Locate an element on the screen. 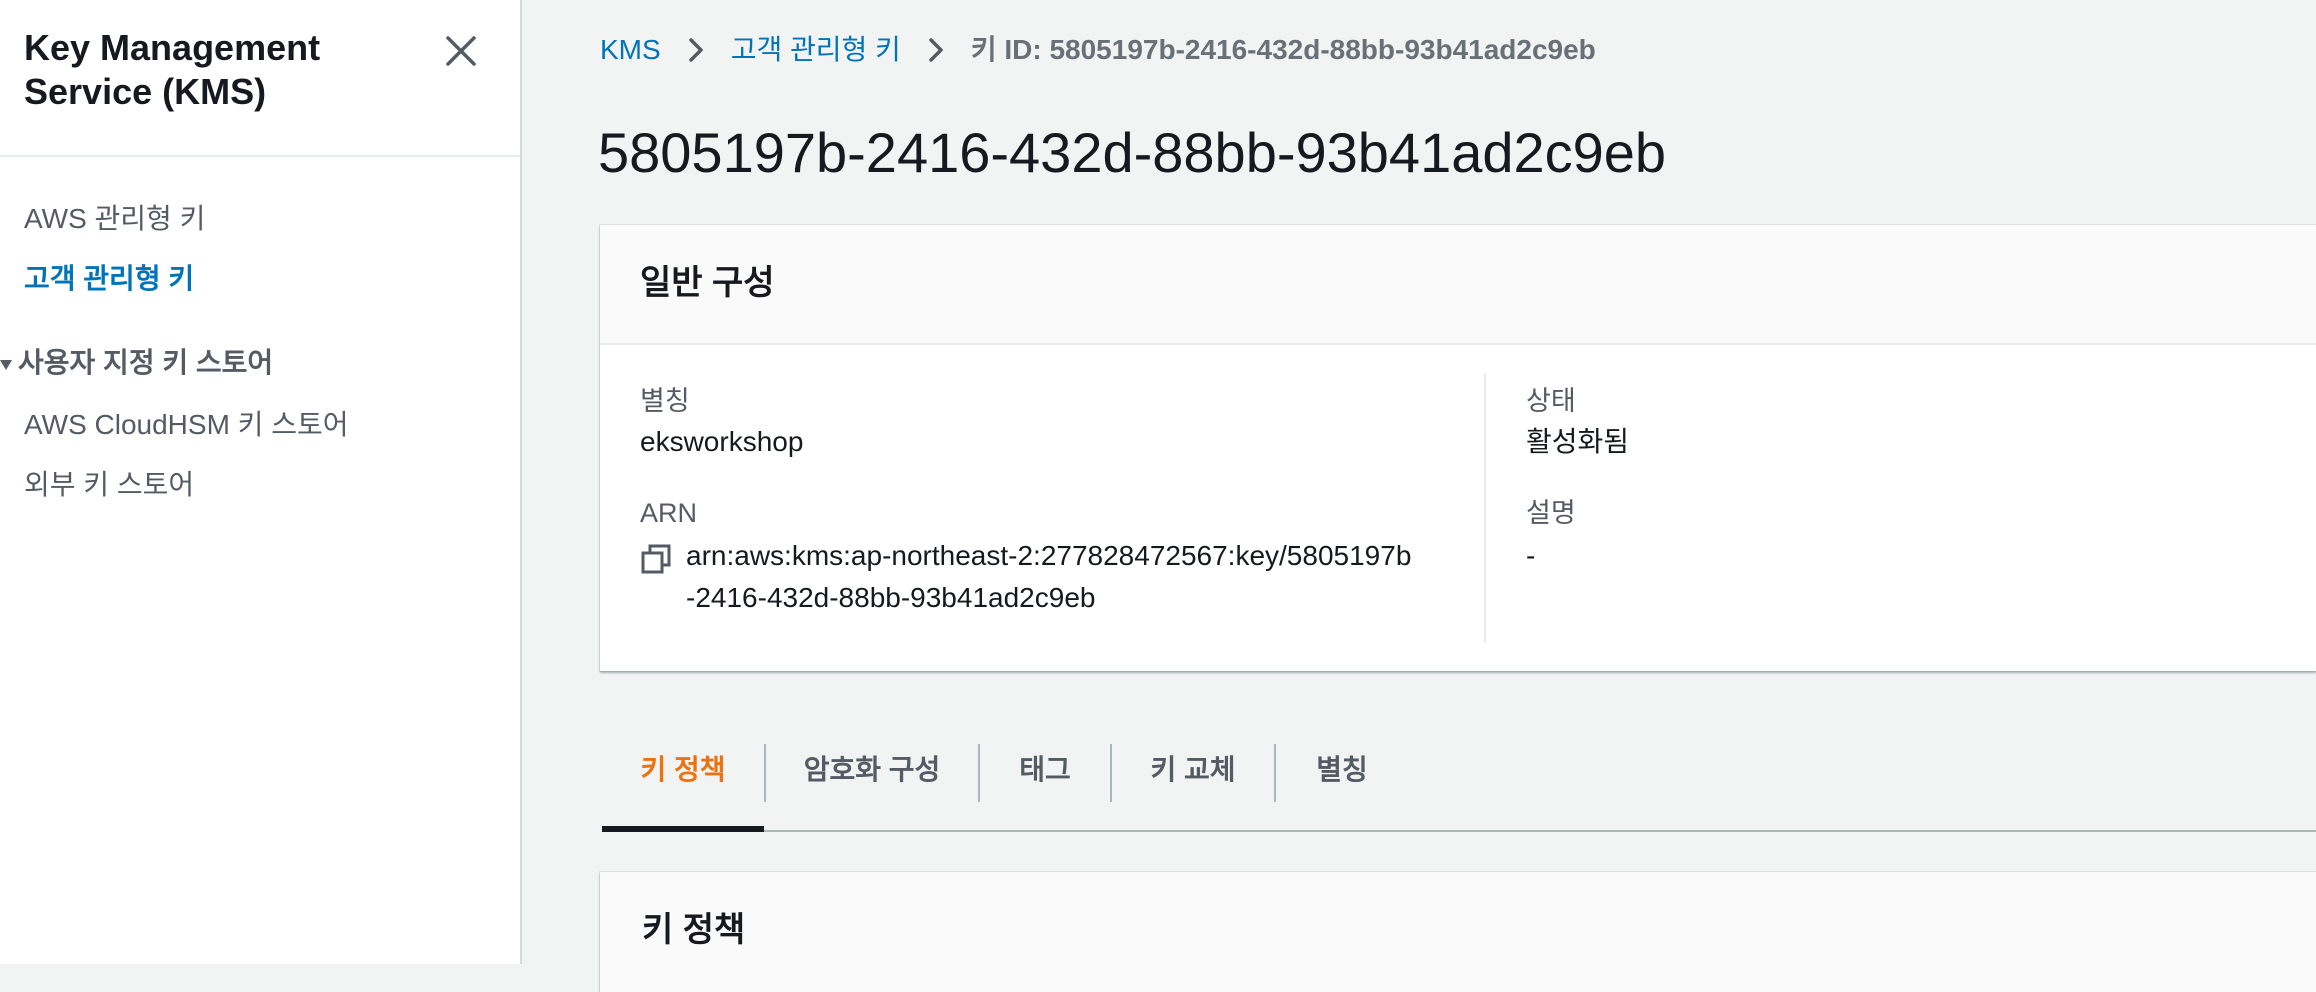  arn-label: ARN is located at coordinates (669, 513).